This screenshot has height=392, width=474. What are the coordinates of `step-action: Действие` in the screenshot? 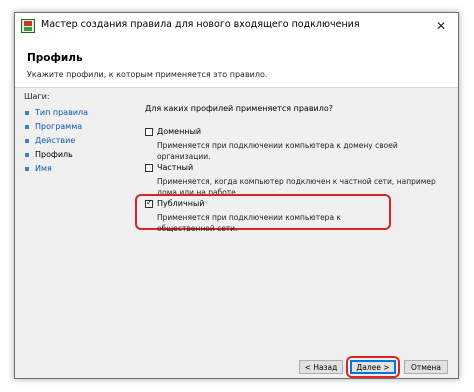 It's located at (50, 140).